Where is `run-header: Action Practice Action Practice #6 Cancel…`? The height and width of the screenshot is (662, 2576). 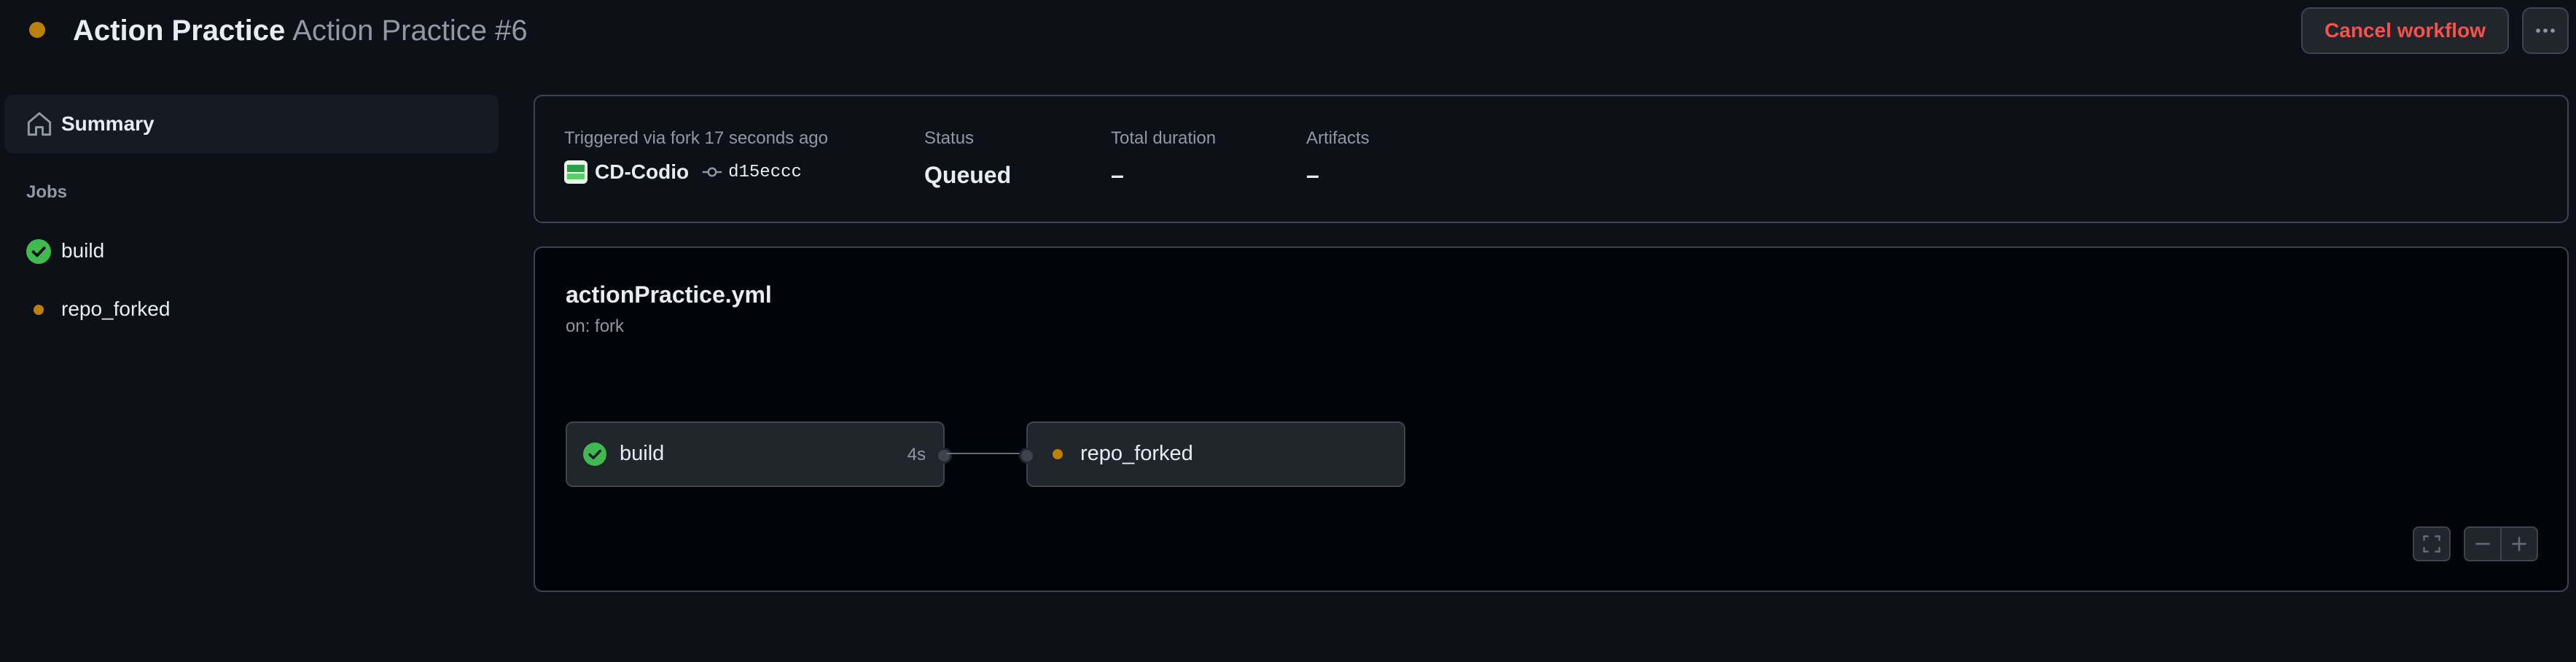 run-header: Action Practice Action Practice #6 Cancel… is located at coordinates (1288, 33).